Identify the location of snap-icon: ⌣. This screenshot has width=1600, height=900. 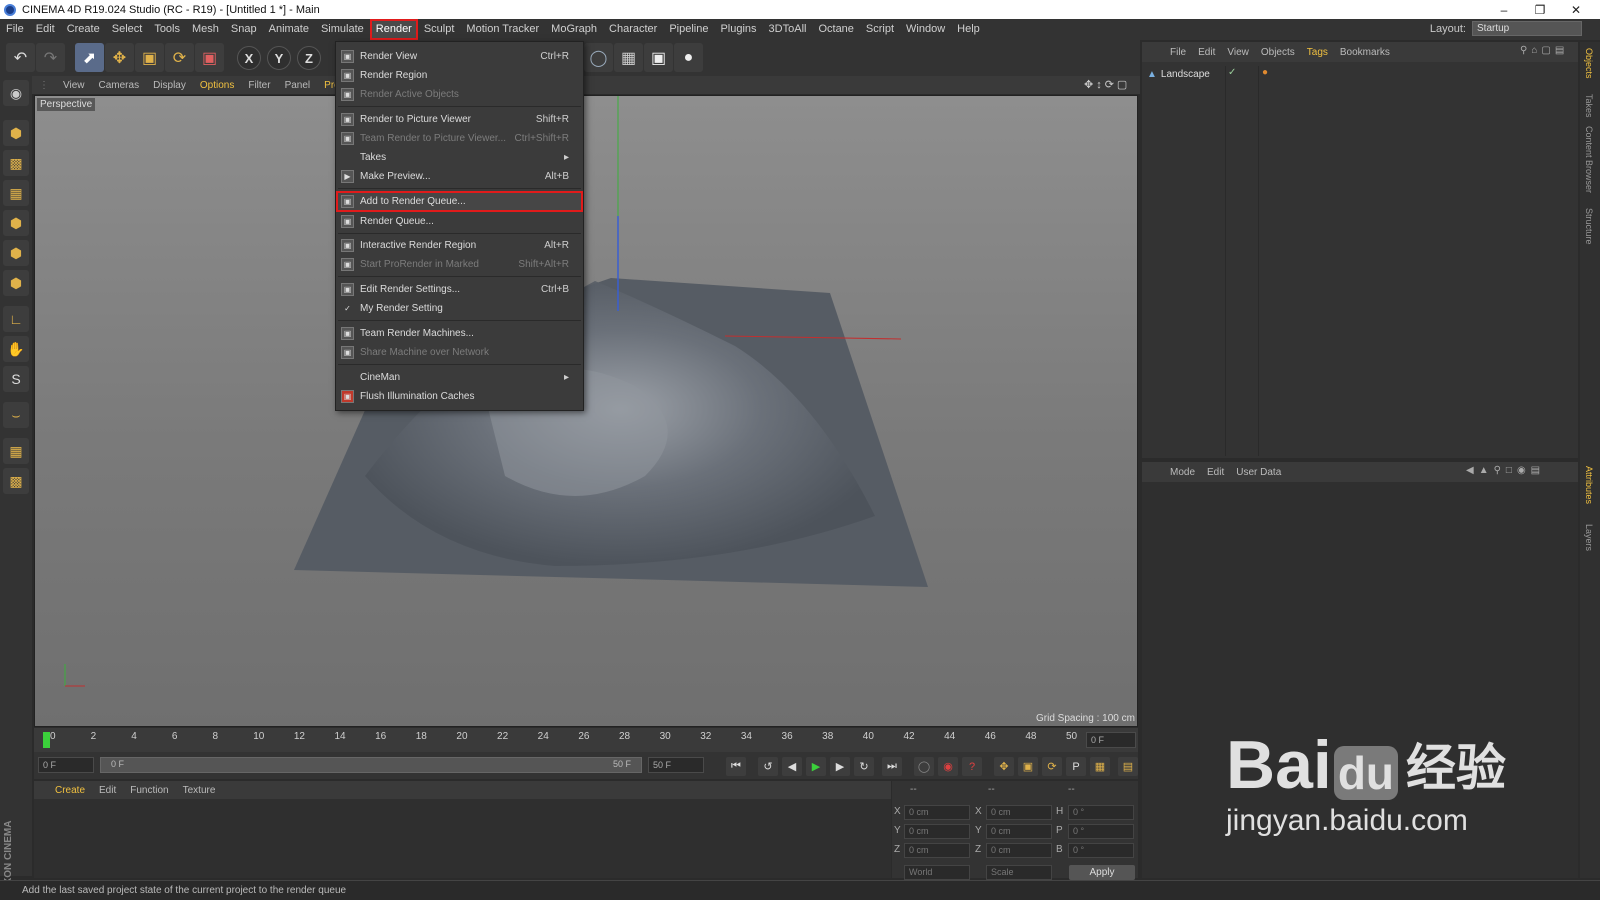
(16, 415).